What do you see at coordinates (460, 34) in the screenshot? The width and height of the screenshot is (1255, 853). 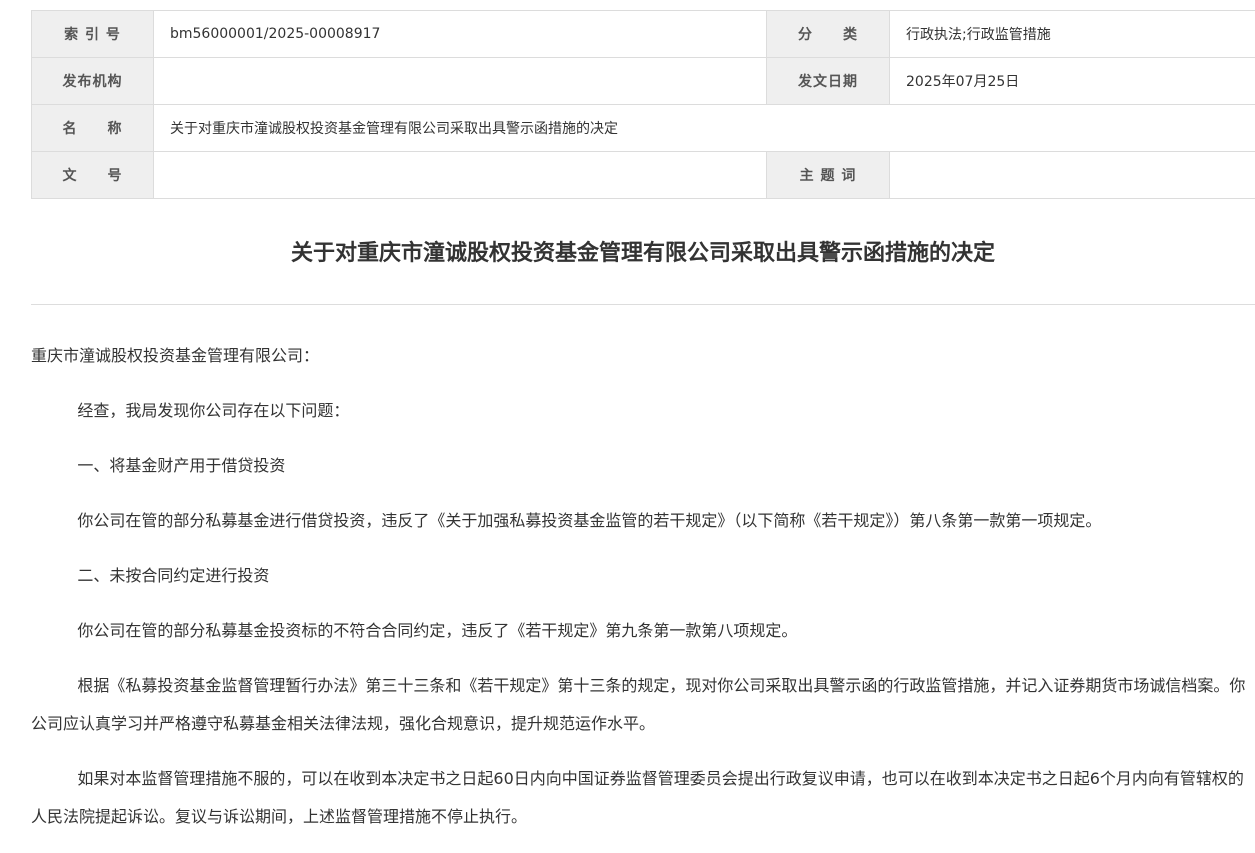 I see `index-value: bm56000001/2025-00008917` at bounding box center [460, 34].